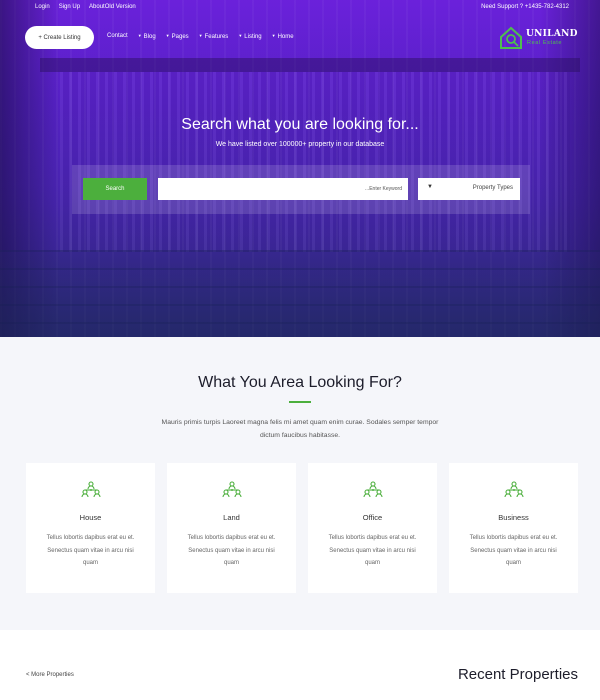 The height and width of the screenshot is (700, 600). I want to click on hero-roof, so click(310, 65).